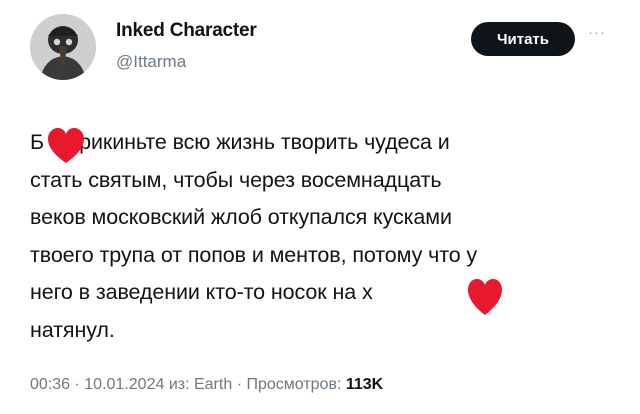  What do you see at coordinates (50, 384) in the screenshot?
I see `tweet-time: 00:36` at bounding box center [50, 384].